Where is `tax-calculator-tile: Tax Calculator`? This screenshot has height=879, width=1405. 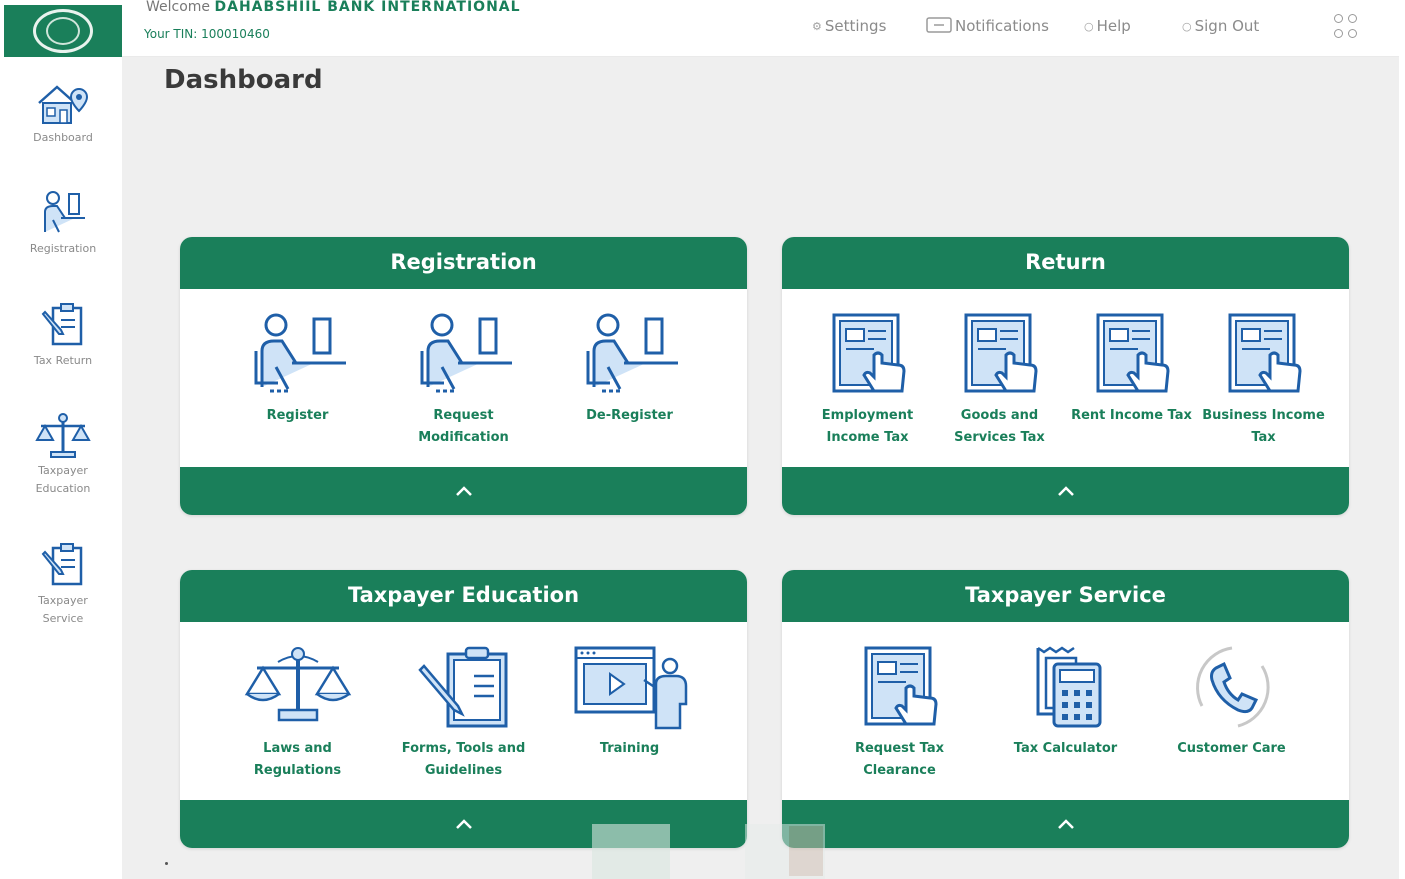 tax-calculator-tile: Tax Calculator is located at coordinates (1066, 702).